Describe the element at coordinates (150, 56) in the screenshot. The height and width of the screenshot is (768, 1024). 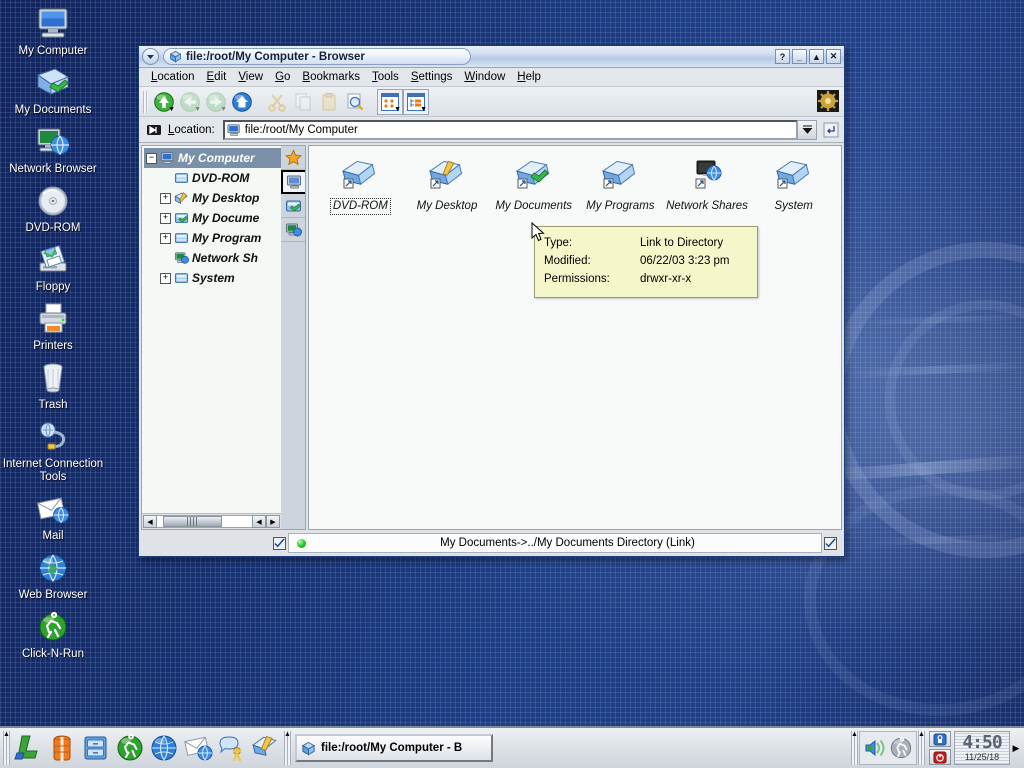
I see `window-menu-button` at that location.